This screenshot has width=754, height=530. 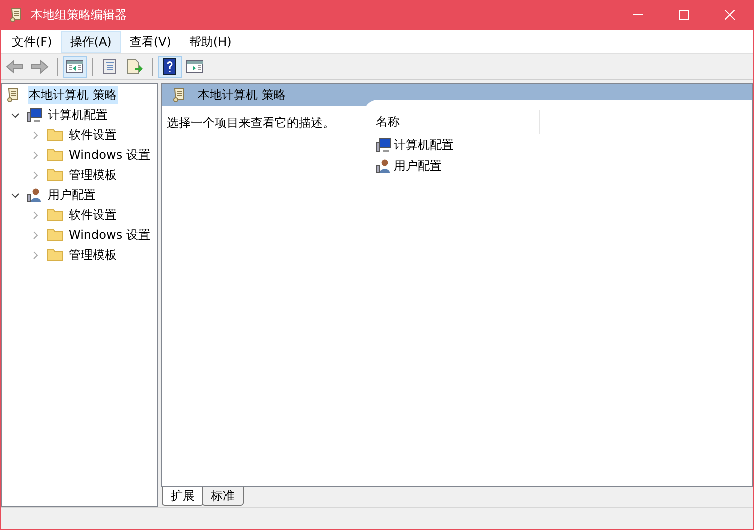 What do you see at coordinates (15, 66) in the screenshot?
I see `left-arrow-icon` at bounding box center [15, 66].